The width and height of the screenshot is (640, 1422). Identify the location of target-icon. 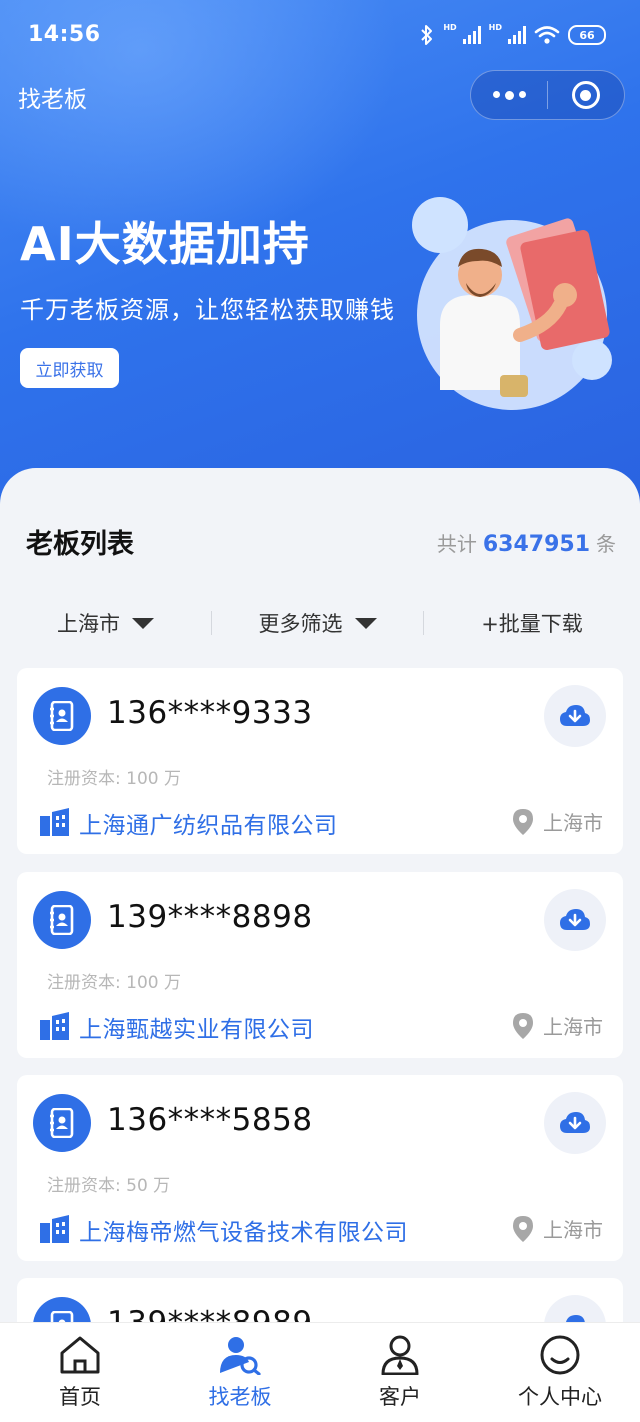
(585, 95).